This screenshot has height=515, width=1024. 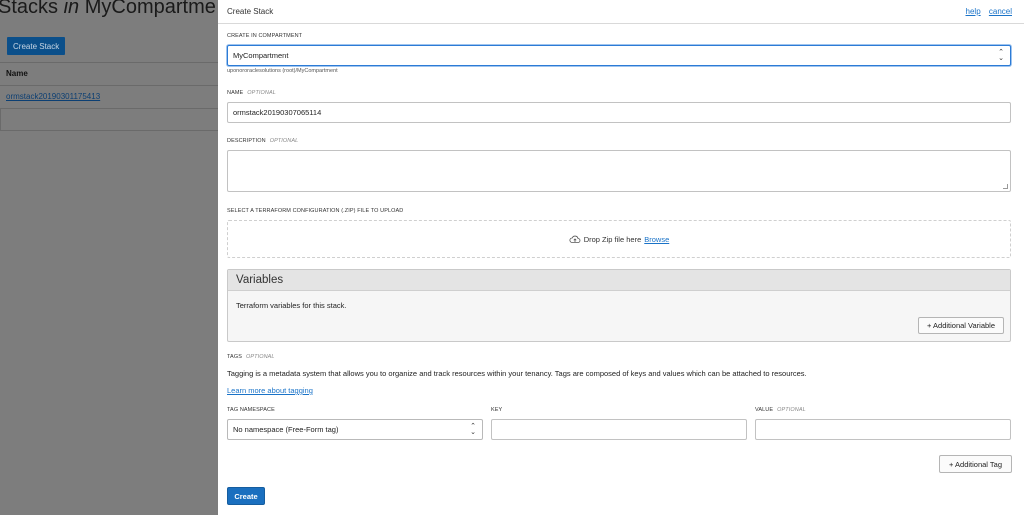 What do you see at coordinates (265, 36) in the screenshot?
I see `compartment-label: CREATE IN COMPARTMENT` at bounding box center [265, 36].